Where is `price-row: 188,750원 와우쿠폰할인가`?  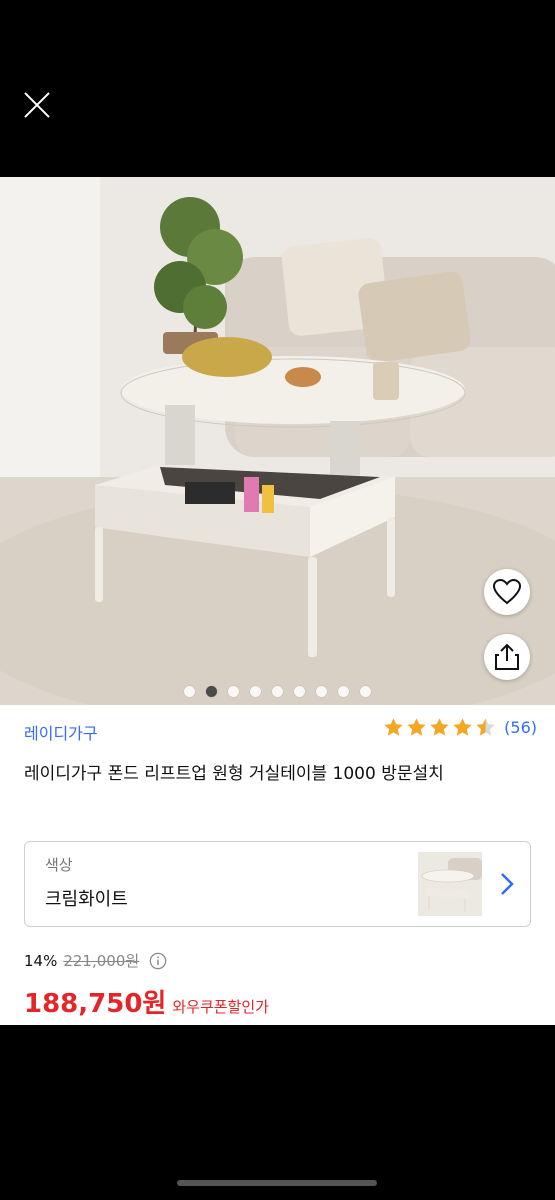
price-row: 188,750원 와우쿠폰할인가 is located at coordinates (146, 1001).